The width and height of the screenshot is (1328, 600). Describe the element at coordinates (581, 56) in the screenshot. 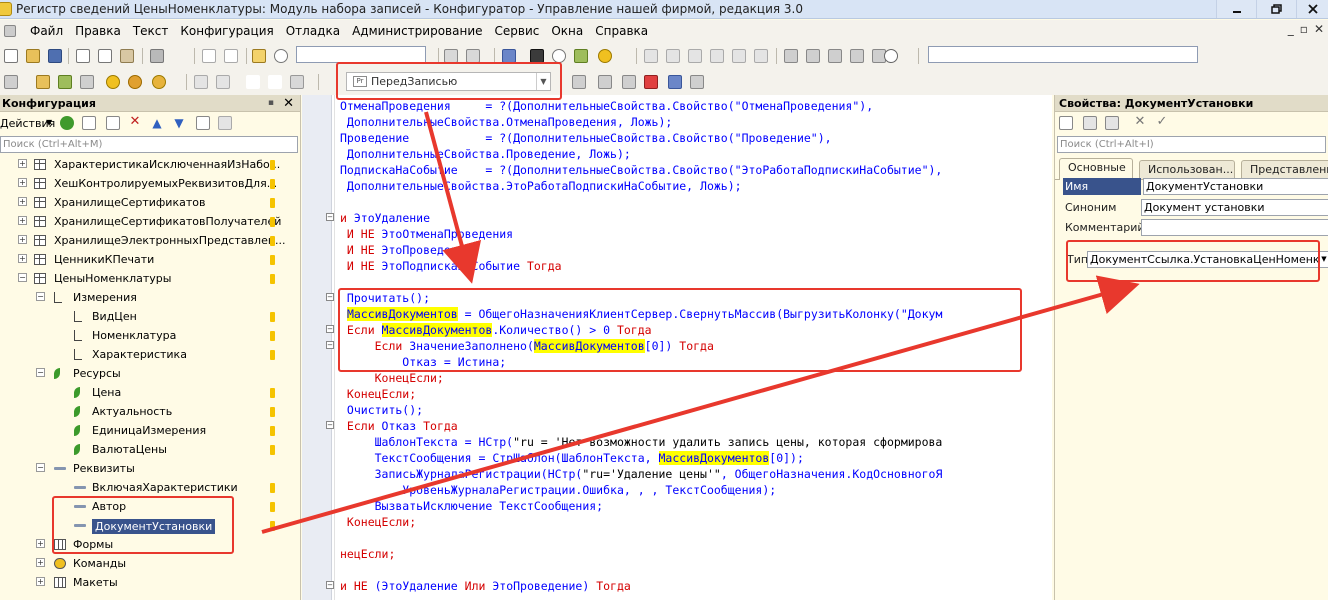

I see `syntax-icon` at that location.